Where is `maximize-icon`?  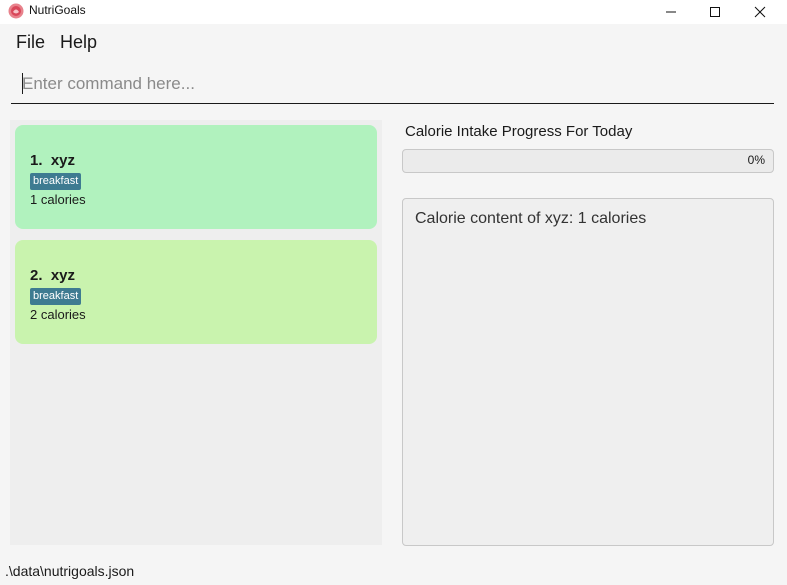 maximize-icon is located at coordinates (715, 12).